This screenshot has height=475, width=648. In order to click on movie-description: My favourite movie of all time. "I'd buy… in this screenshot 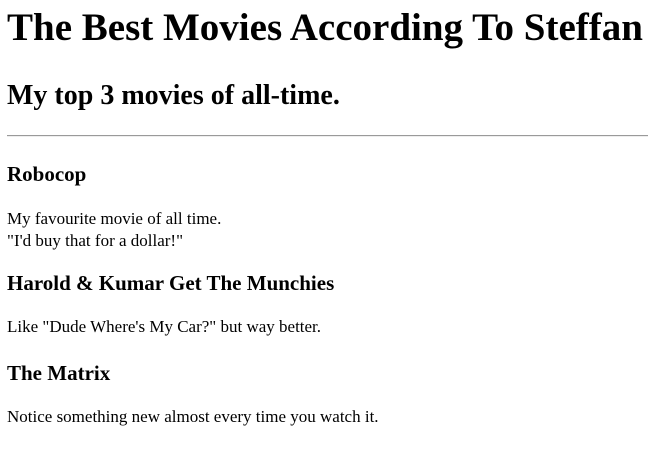, I will do `click(327, 219)`.